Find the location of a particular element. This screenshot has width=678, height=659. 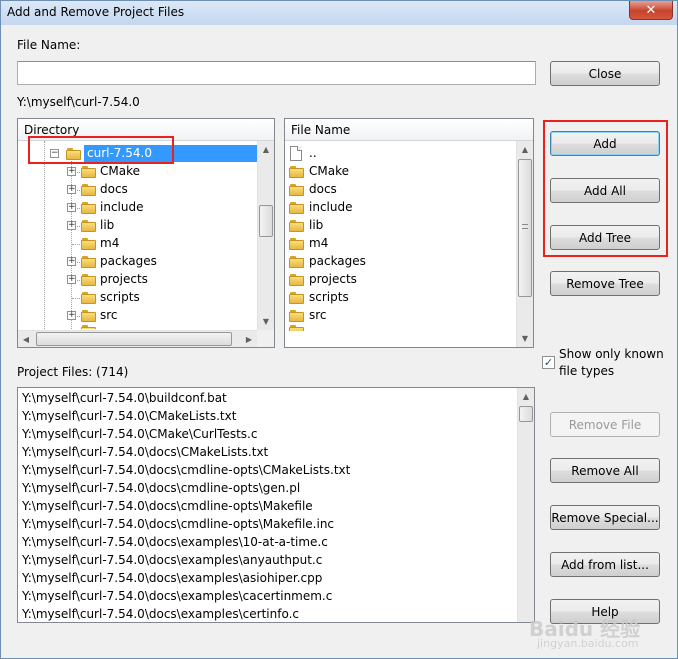

annotation-highlight-root is located at coordinates (101, 150).